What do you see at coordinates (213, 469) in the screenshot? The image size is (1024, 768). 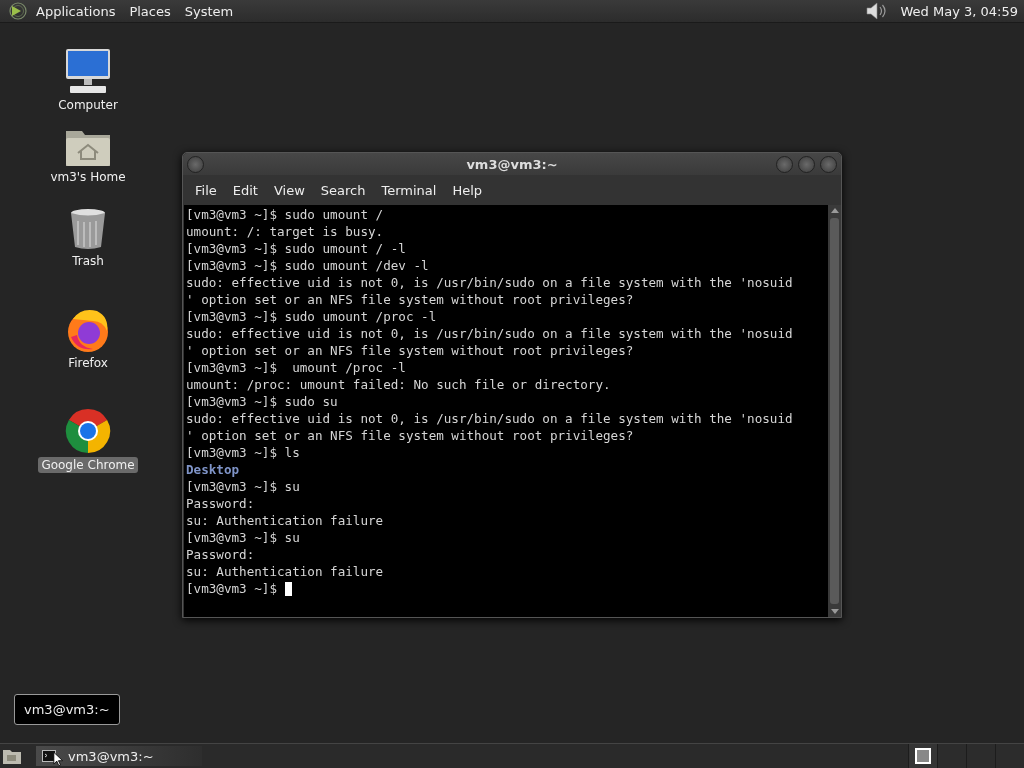 I see `terminal-line: Desktop` at bounding box center [213, 469].